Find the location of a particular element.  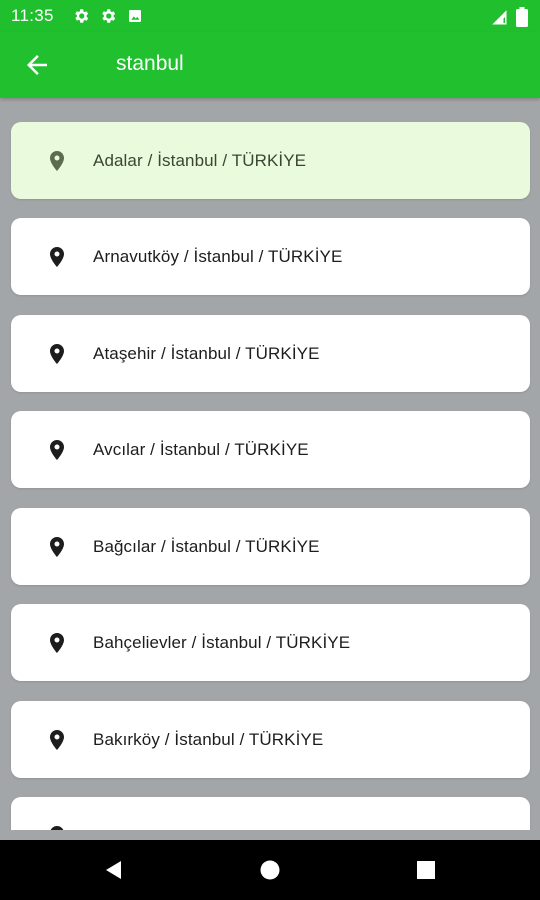

nav-recents-button is located at coordinates (426, 870).